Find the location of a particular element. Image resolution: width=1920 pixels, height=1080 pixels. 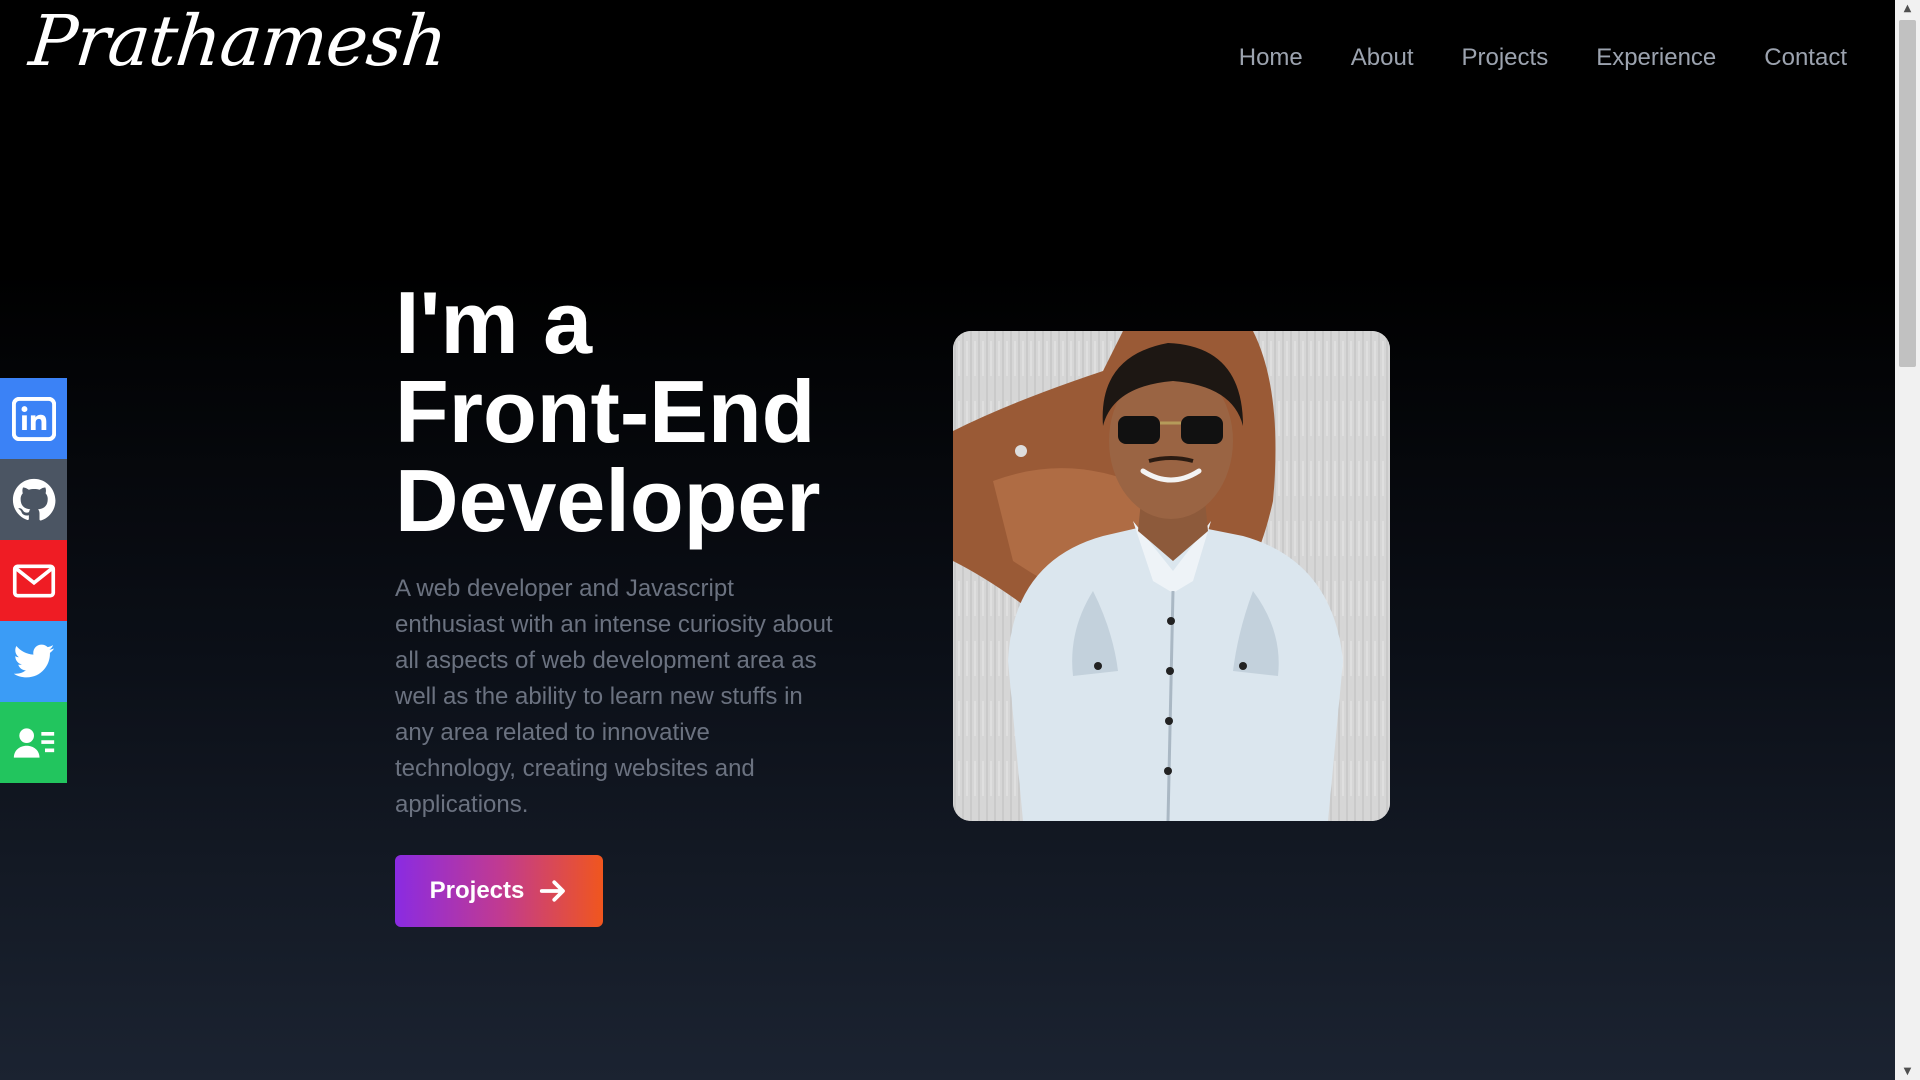

github-link is located at coordinates (33, 499).